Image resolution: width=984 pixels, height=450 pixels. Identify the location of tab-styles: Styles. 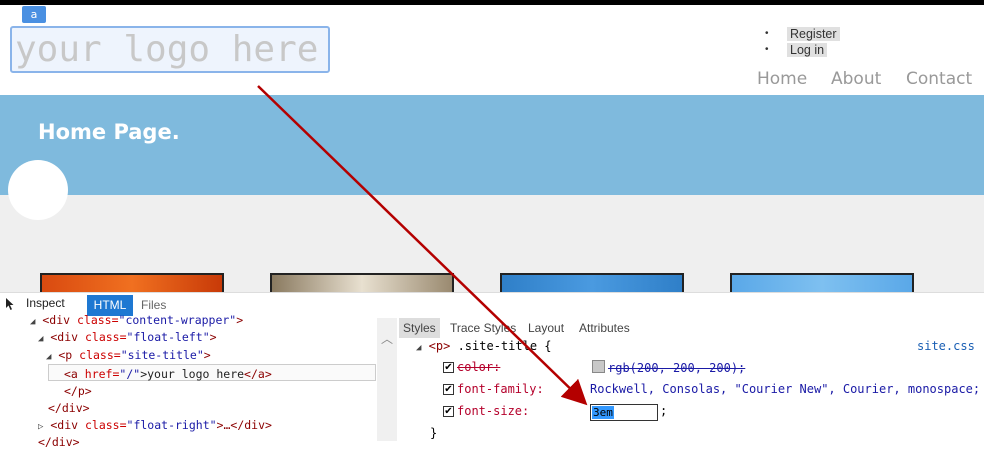
(419, 328).